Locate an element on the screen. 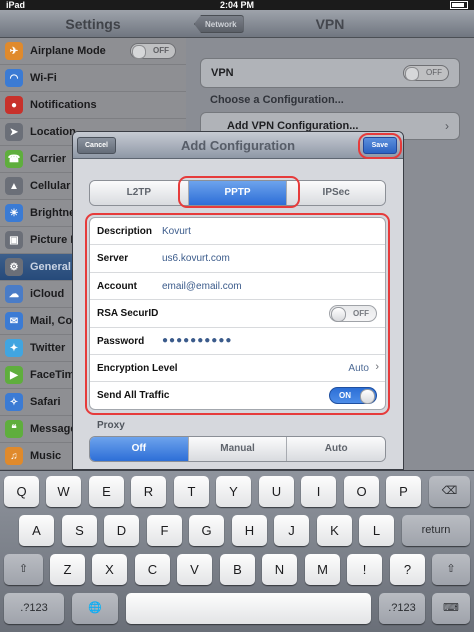  settings-item-label: Airplane Mode is located at coordinates (68, 51).